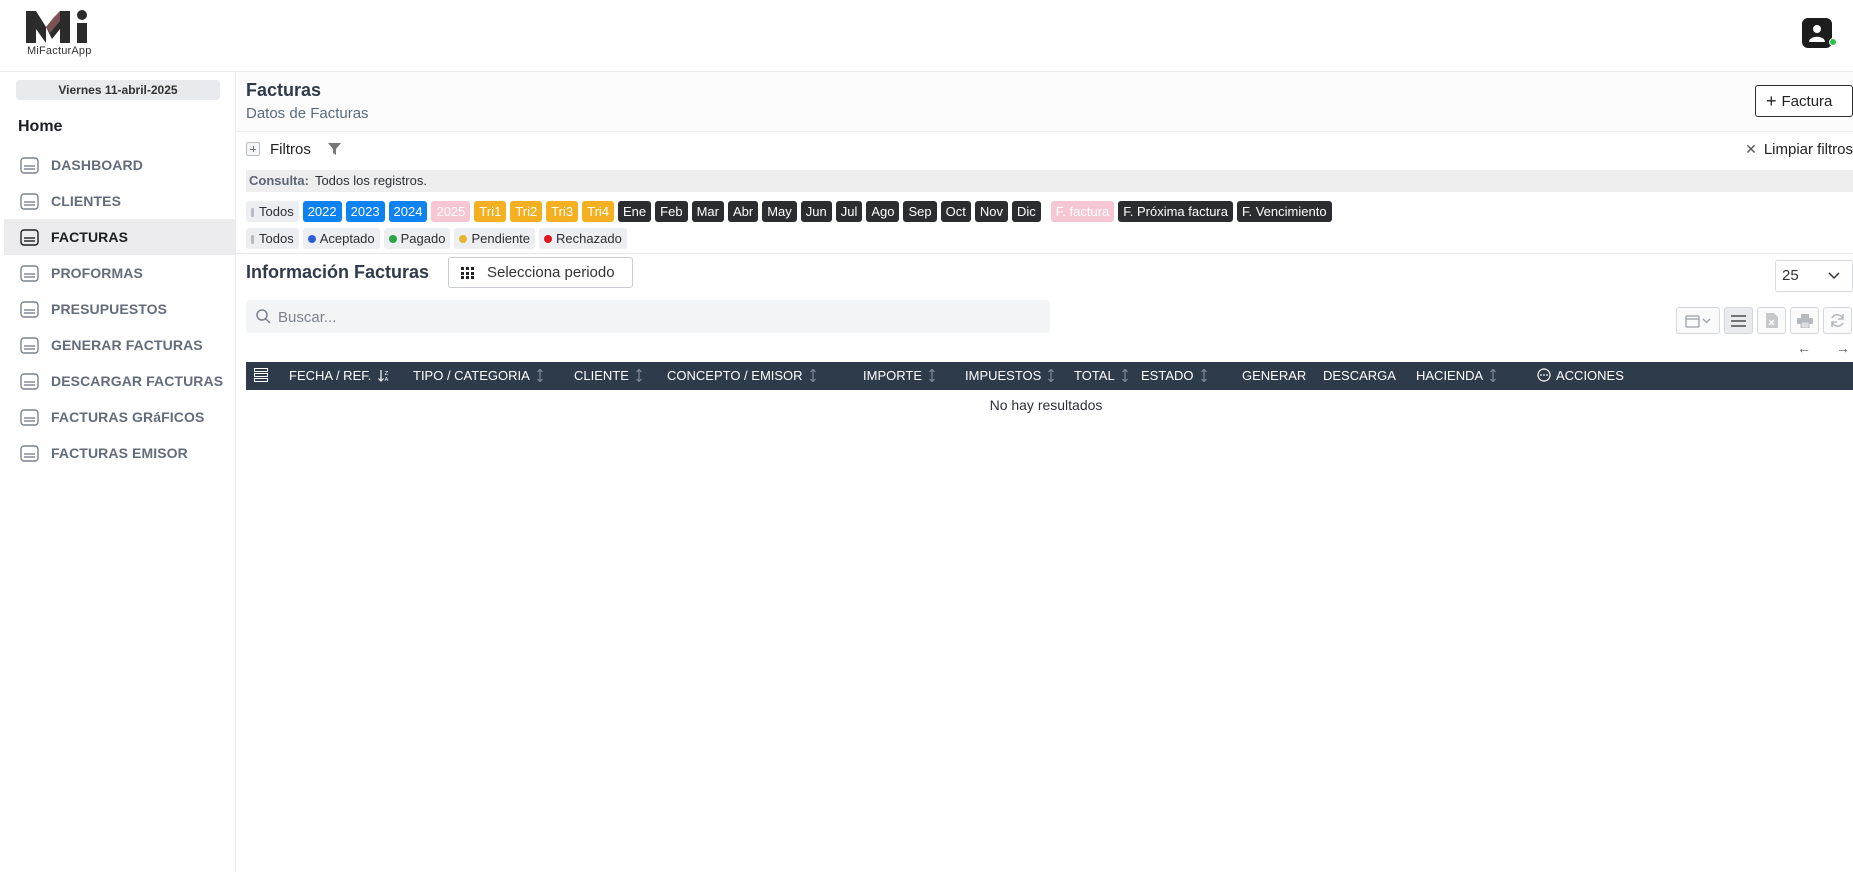  What do you see at coordinates (137, 381) in the screenshot?
I see `sidebar-item-label: DESCARGAR FACTURAS` at bounding box center [137, 381].